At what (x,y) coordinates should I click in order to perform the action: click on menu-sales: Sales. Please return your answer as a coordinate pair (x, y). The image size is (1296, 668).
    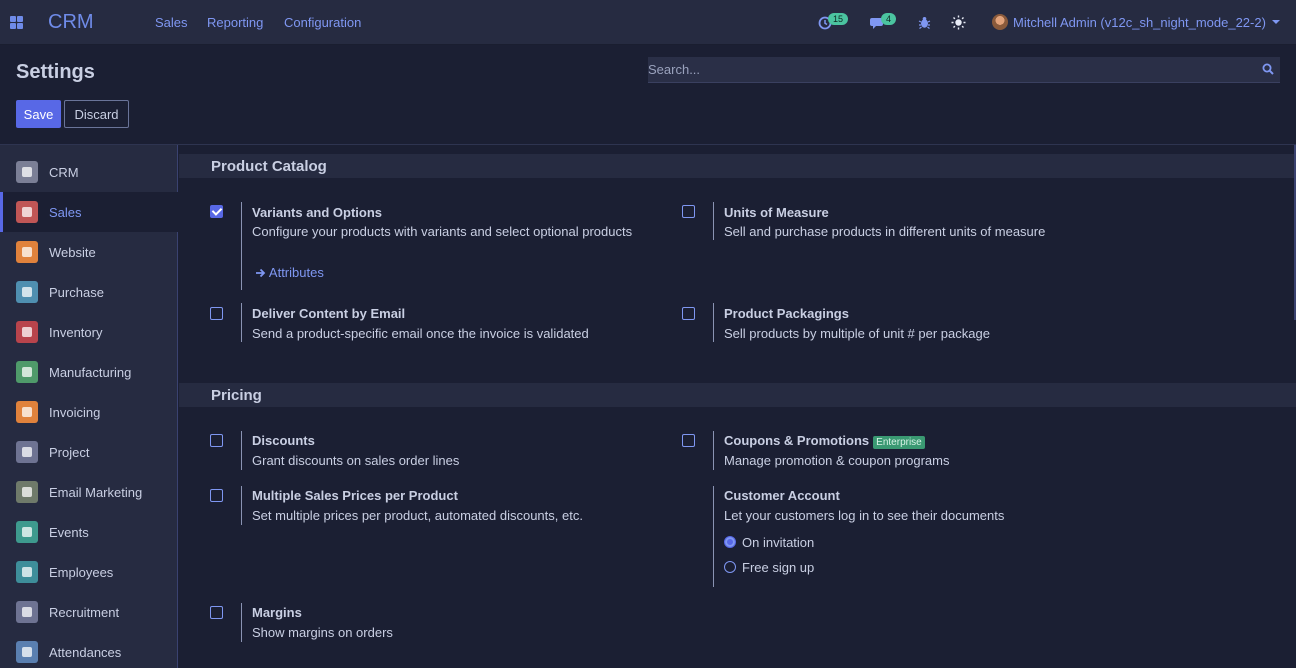
    Looking at the image, I should click on (171, 22).